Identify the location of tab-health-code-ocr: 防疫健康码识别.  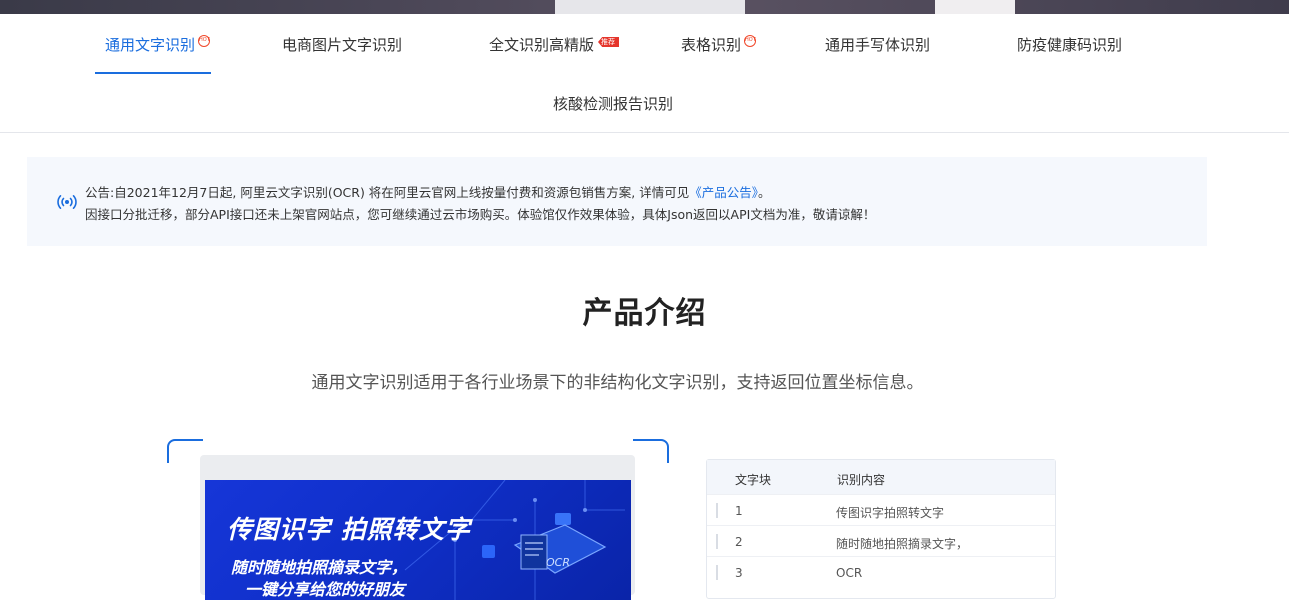
(1069, 44).